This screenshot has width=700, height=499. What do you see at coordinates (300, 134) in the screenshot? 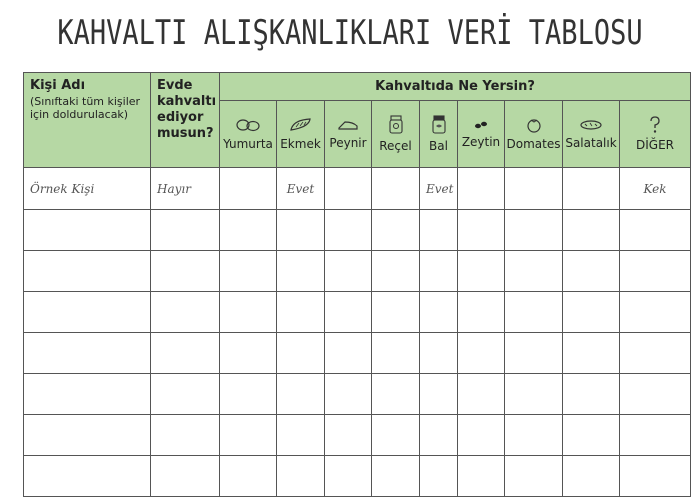
I see `food-column-header: Ekmek` at bounding box center [300, 134].